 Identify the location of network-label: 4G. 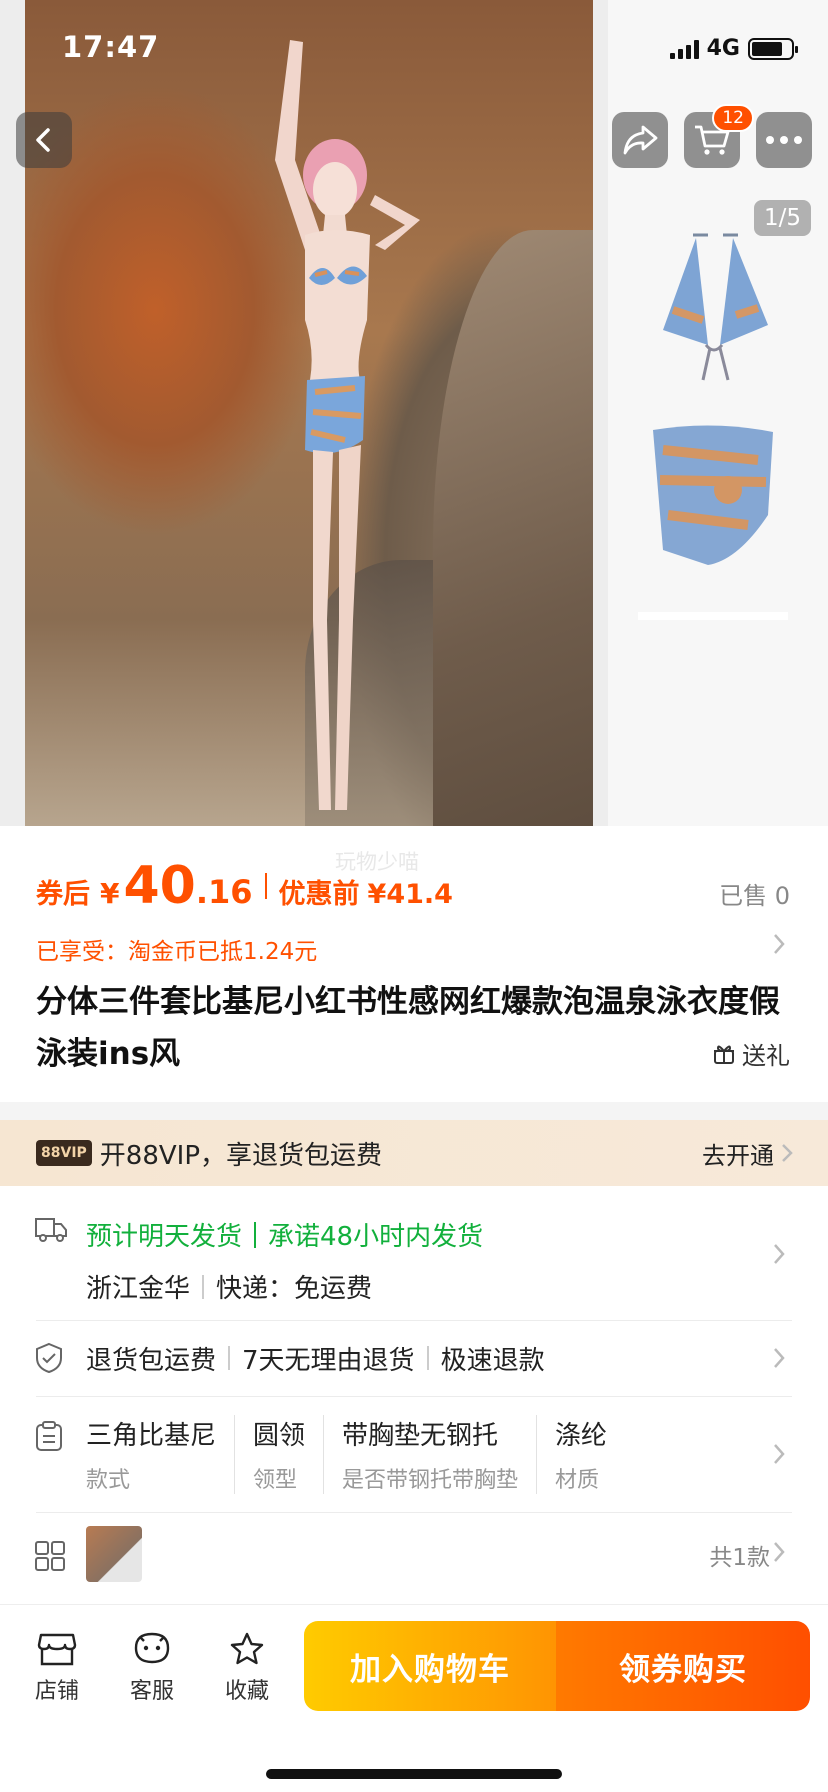
(723, 48).